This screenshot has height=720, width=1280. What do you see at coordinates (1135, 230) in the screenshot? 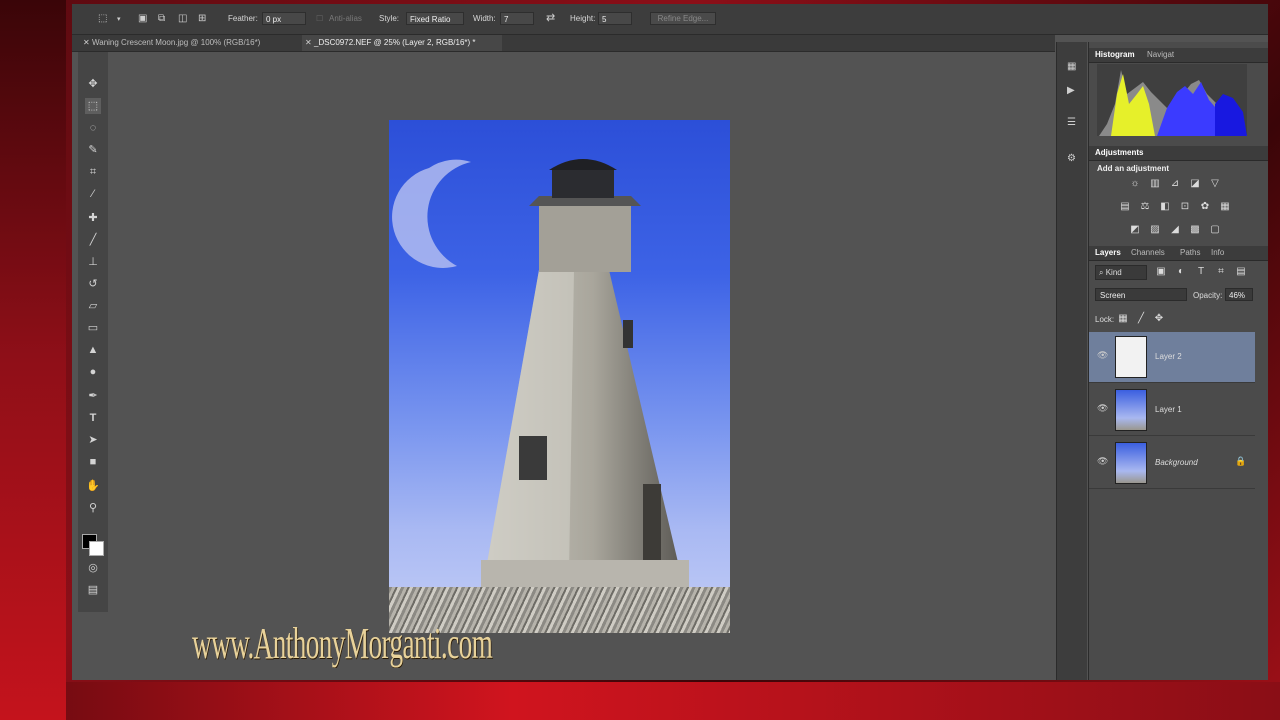
I see `invert-icon: ◩` at bounding box center [1135, 230].